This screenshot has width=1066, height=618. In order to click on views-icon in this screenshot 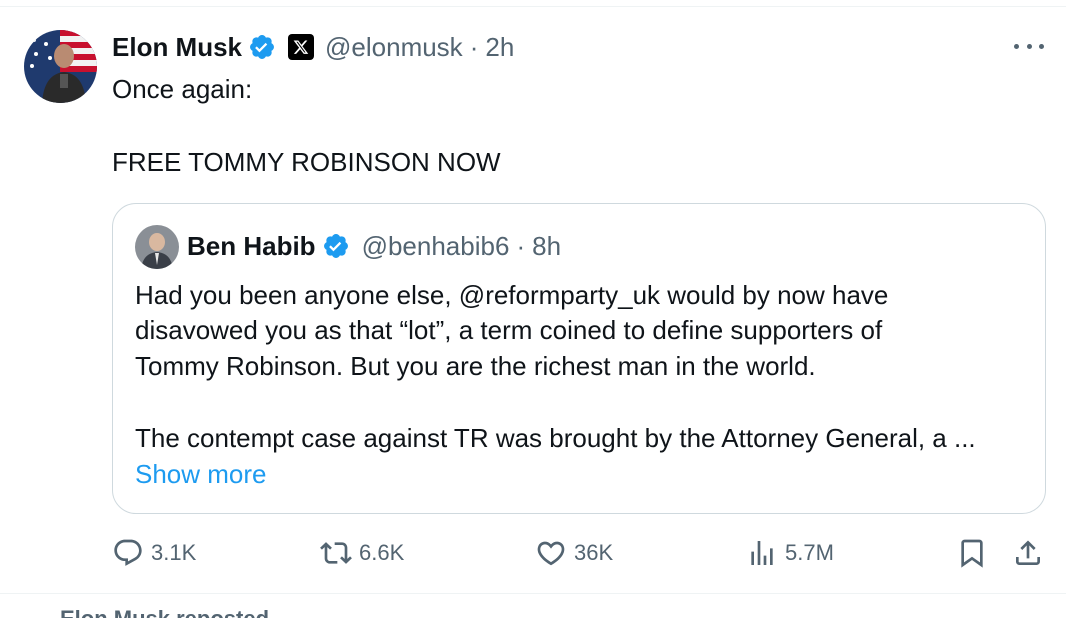, I will do `click(762, 553)`.